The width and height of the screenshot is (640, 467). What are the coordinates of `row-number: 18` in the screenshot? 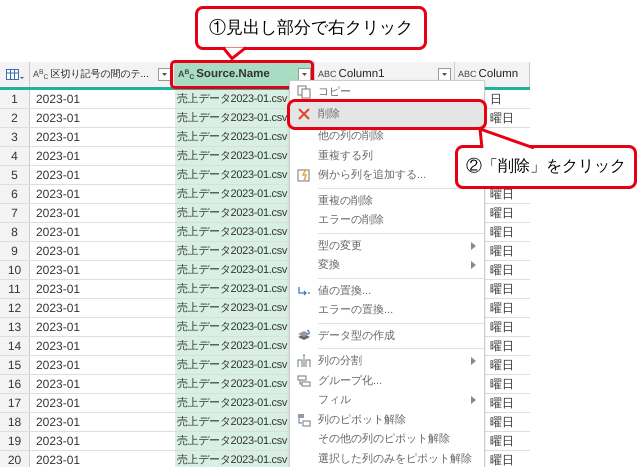 It's located at (15, 422).